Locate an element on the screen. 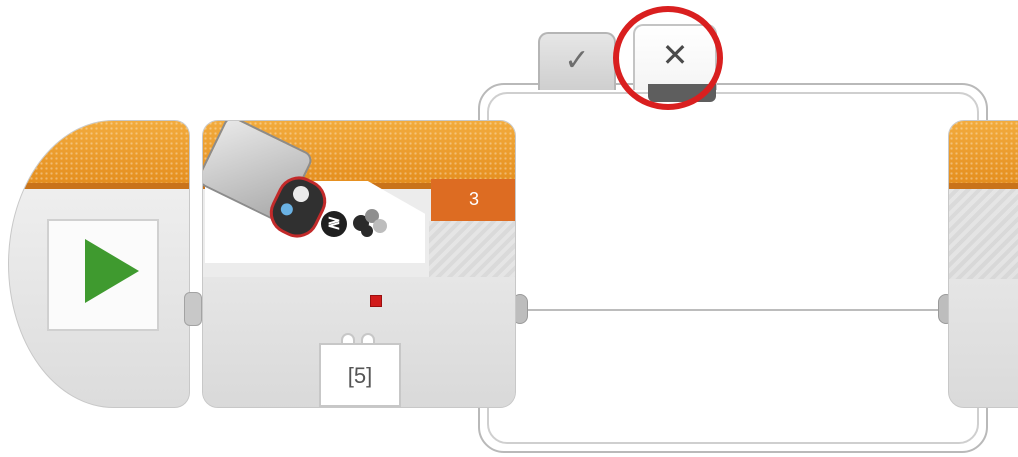 The image size is (1018, 457). tab-true-case: ✓ is located at coordinates (577, 61).